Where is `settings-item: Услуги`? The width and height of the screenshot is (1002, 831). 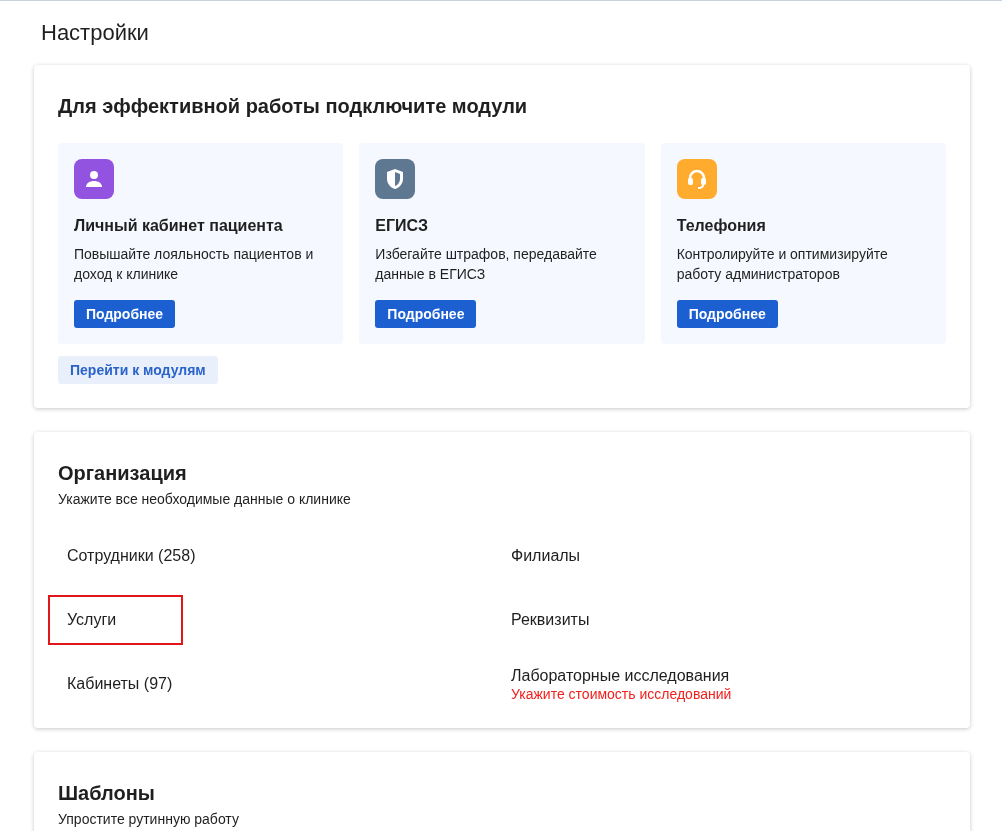 settings-item: Услуги is located at coordinates (115, 620).